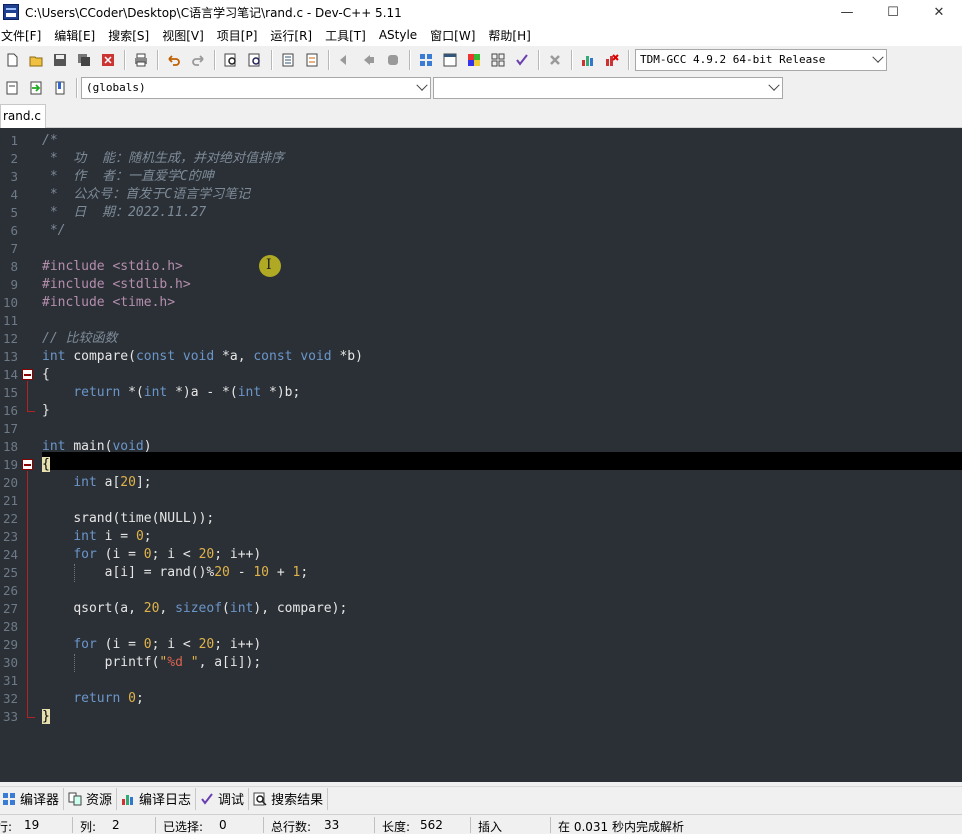 This screenshot has height=834, width=962. I want to click on minimize-button: —, so click(847, 12).